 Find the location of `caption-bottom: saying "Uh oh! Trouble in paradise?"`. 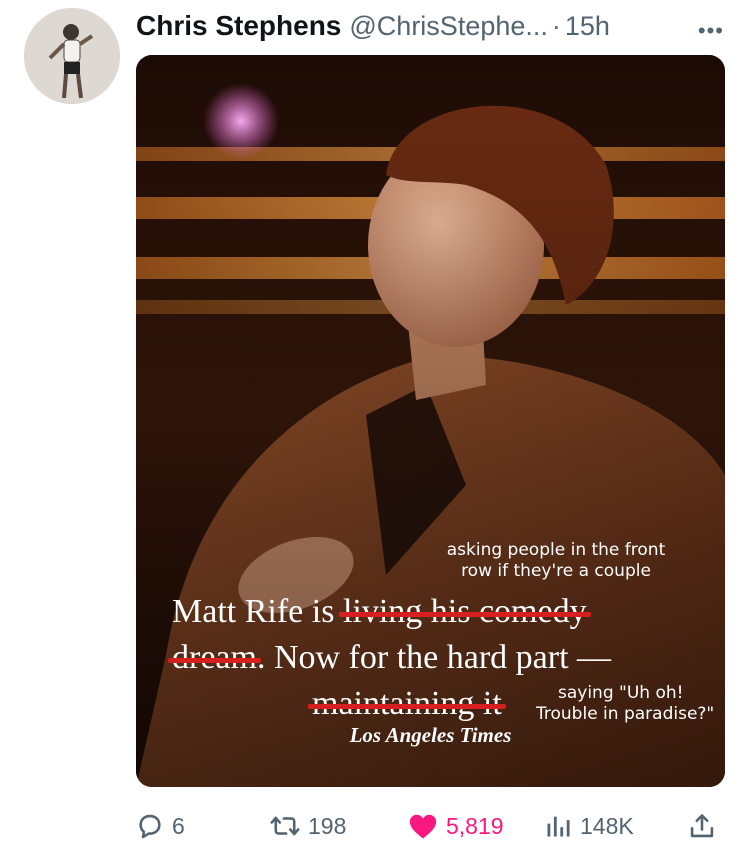

caption-bottom: saying "Uh oh! Trouble in paradise?" is located at coordinates (629, 704).